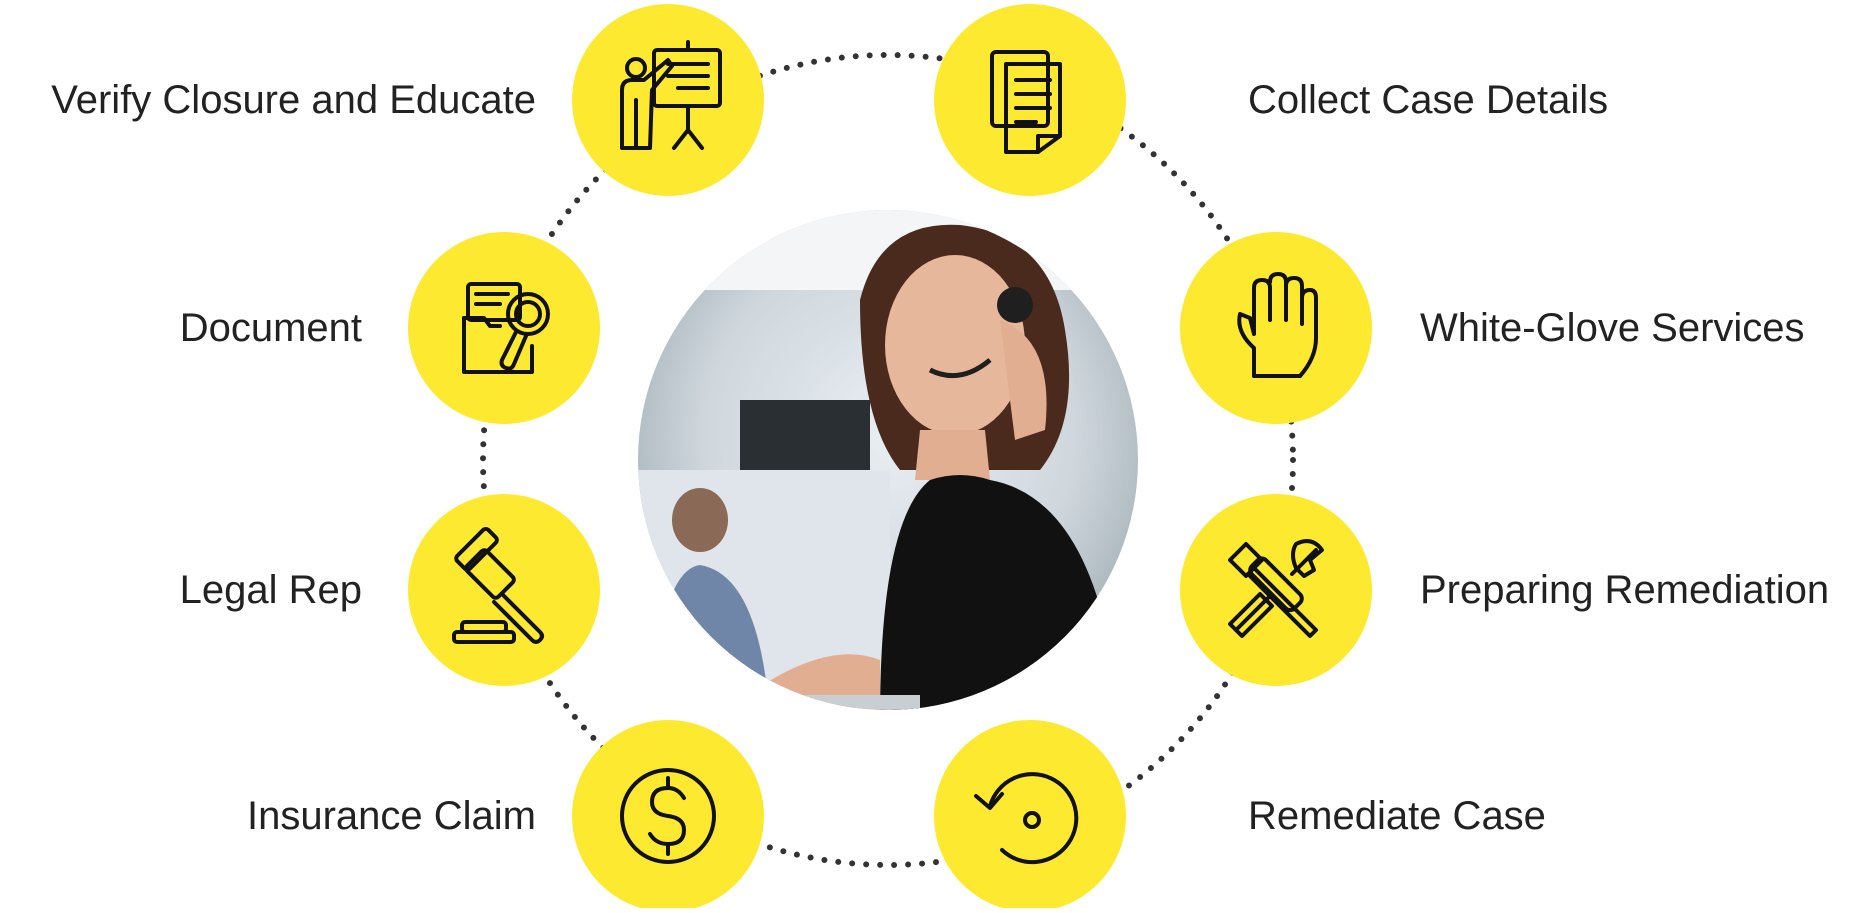  What do you see at coordinates (1625, 590) in the screenshot?
I see `step-label: Preparing Remediation` at bounding box center [1625, 590].